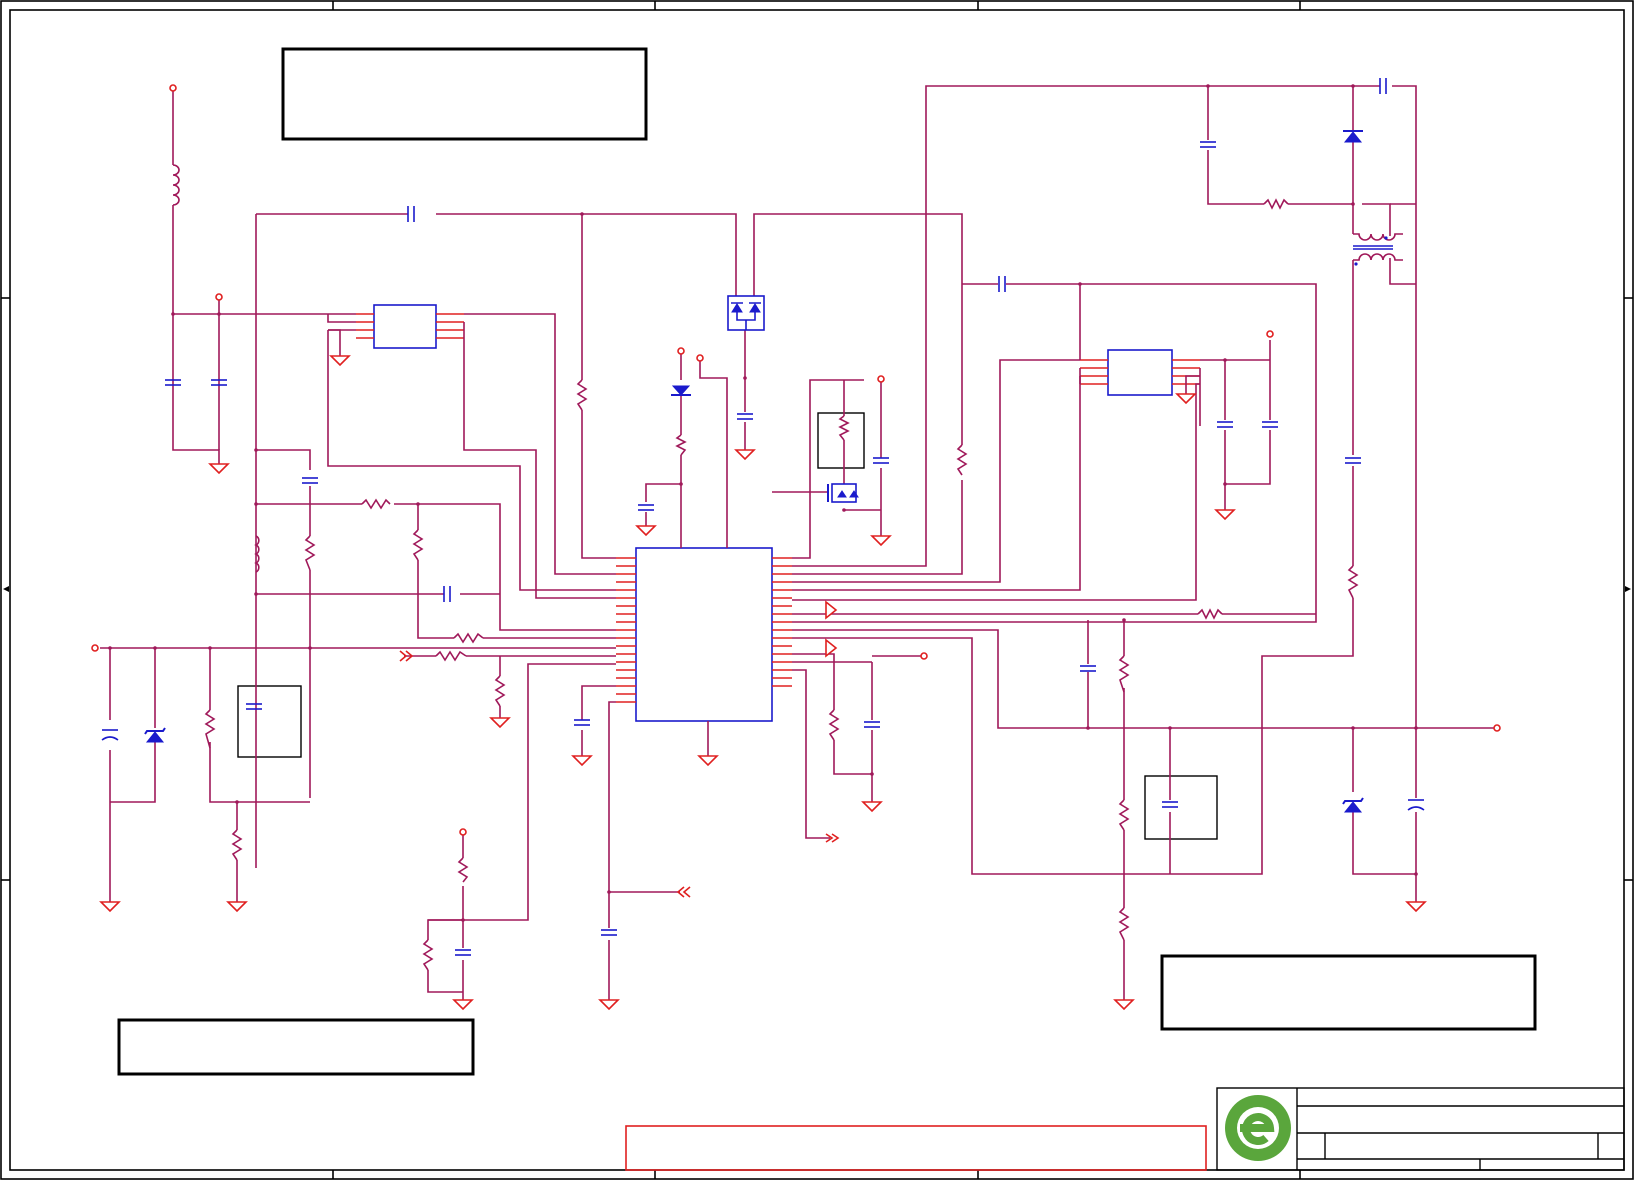 This screenshot has height=1180, width=1634. What do you see at coordinates (704, 634) in the screenshot?
I see `main-controller-ic` at bounding box center [704, 634].